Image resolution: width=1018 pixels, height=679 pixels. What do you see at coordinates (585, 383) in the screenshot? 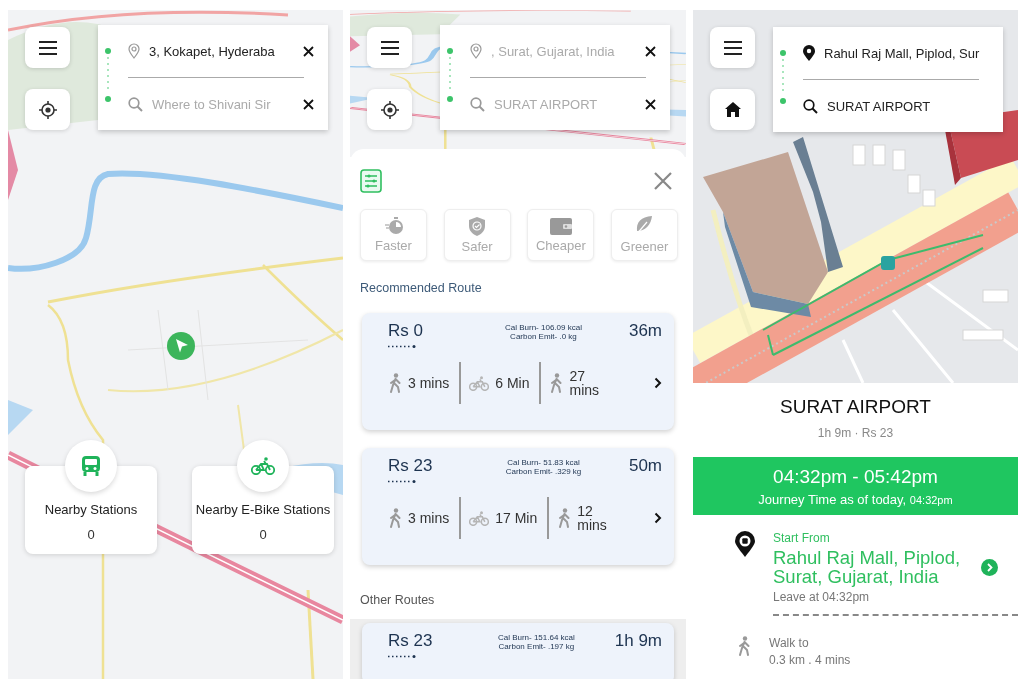
I see `leg-duration: 27 mins` at bounding box center [585, 383].